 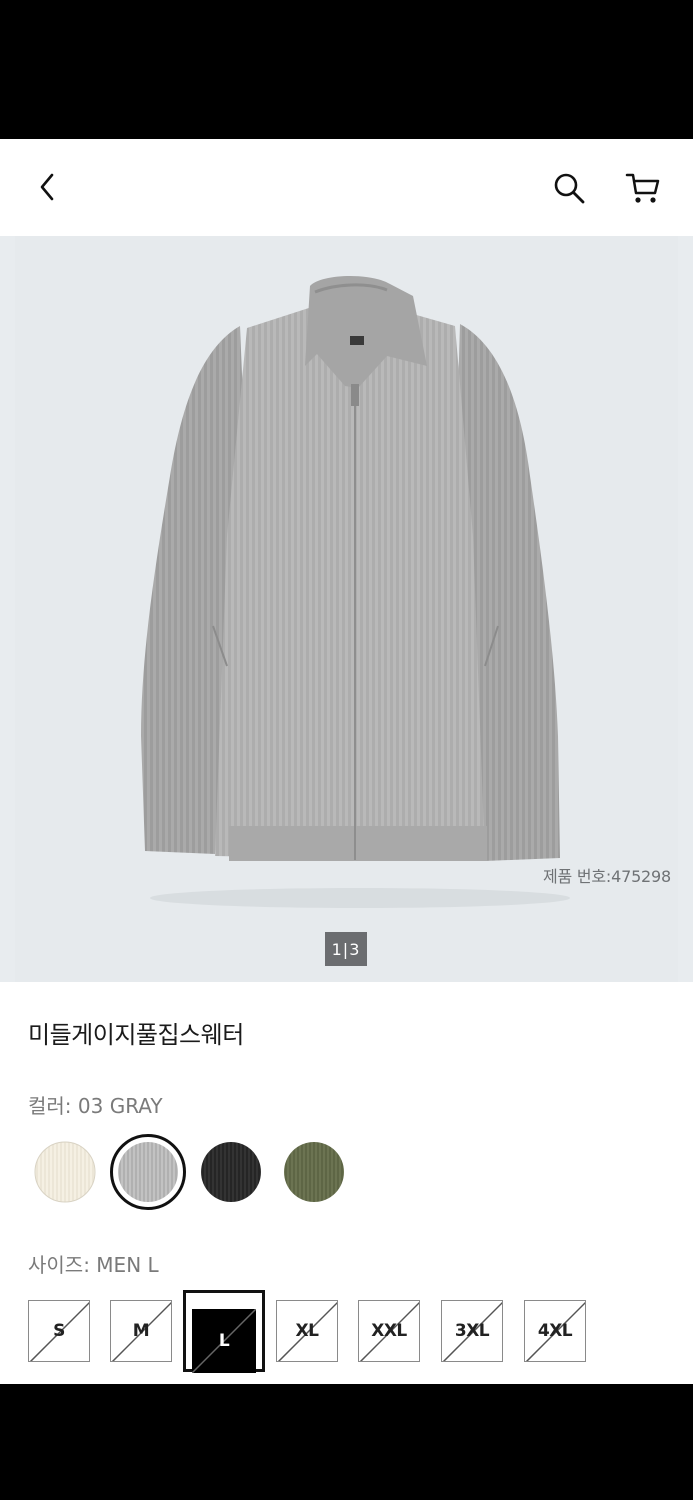 I want to click on size-label-l: L, so click(x=224, y=1341).